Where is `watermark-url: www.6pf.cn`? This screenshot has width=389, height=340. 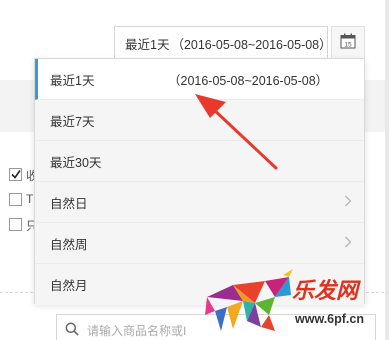 watermark-url: www.6pf.cn is located at coordinates (329, 319).